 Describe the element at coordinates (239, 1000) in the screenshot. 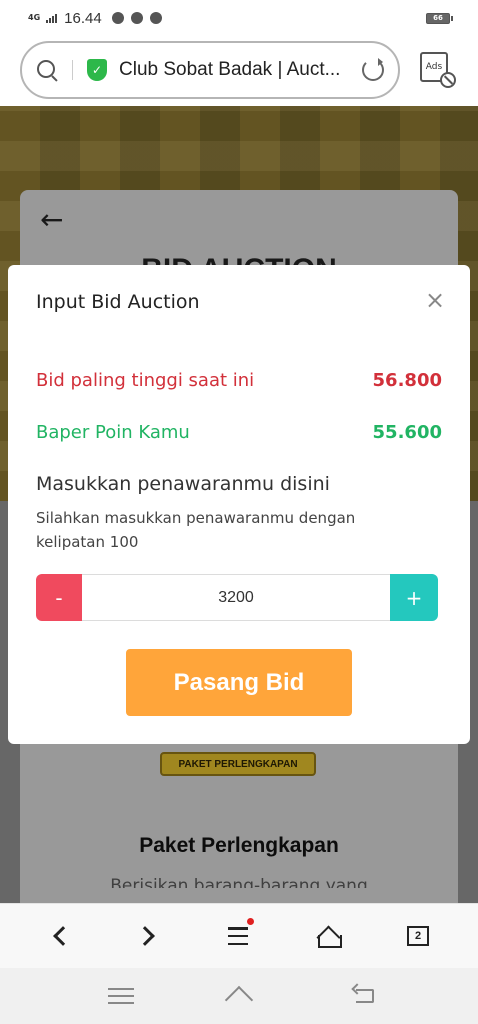

I see `system-home-icon` at that location.